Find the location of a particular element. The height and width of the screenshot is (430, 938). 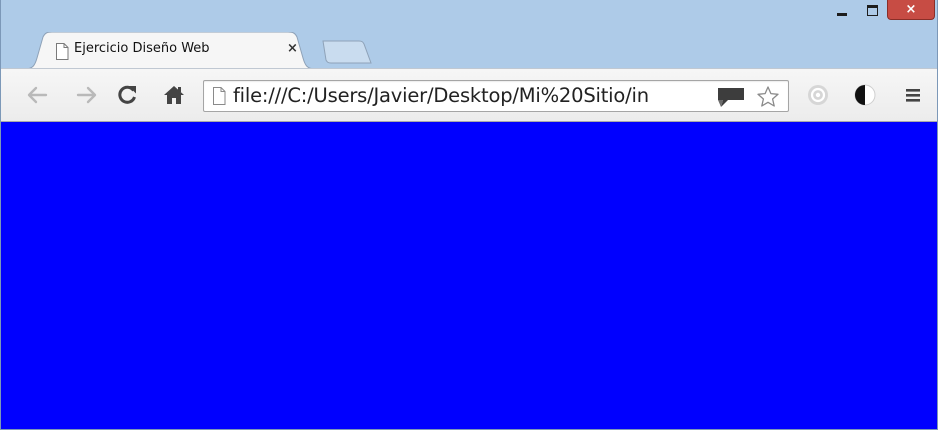

chrome-menu-button is located at coordinates (913, 95).